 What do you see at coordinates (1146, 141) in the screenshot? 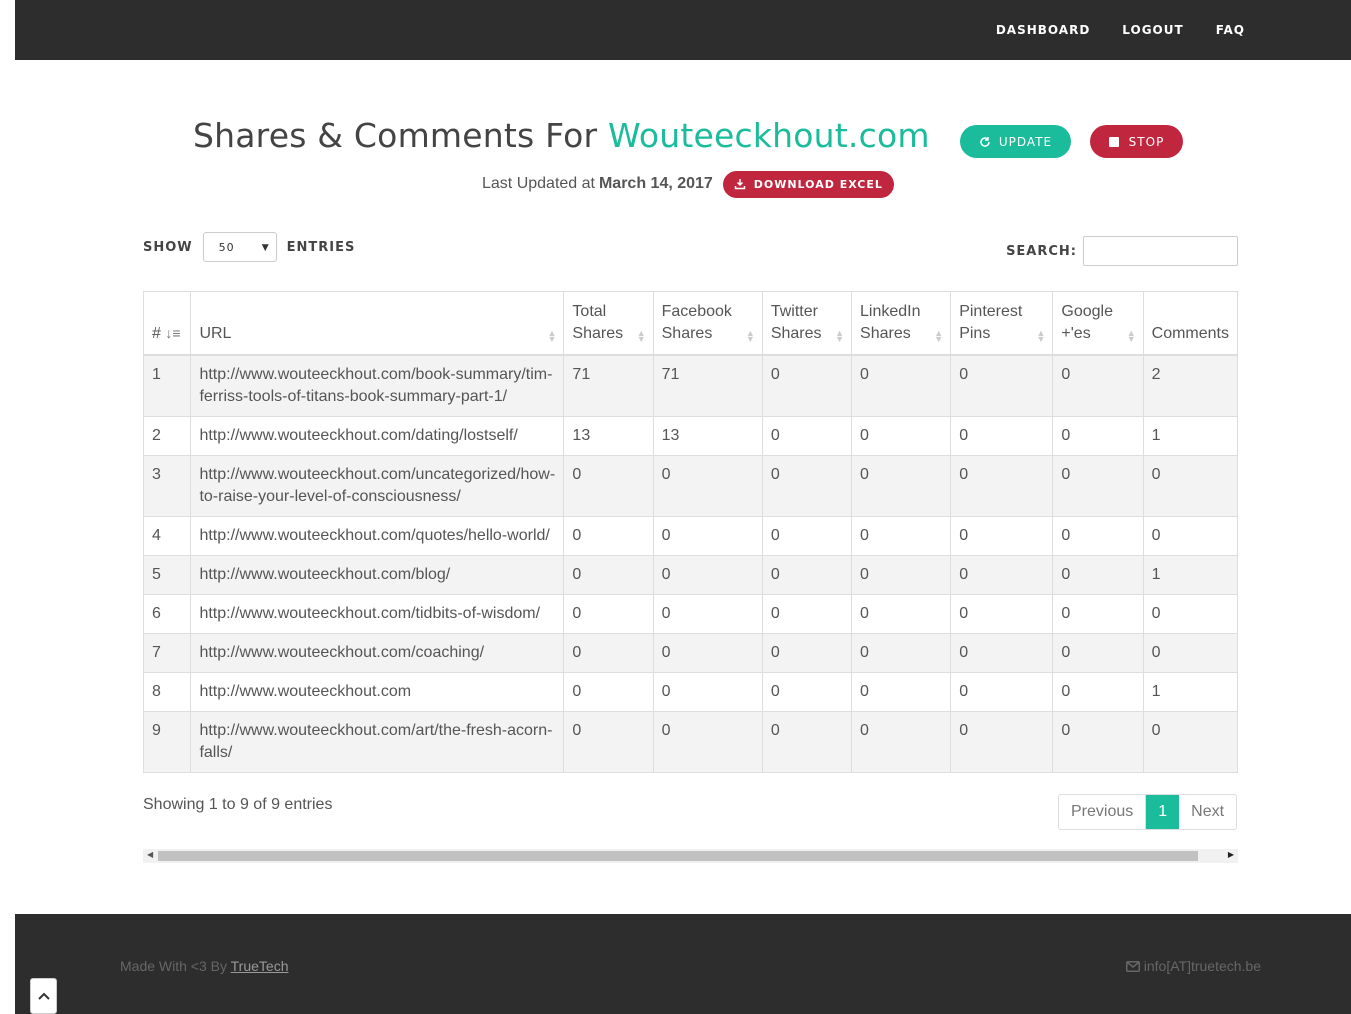
I see `stop-button-label: STOP` at bounding box center [1146, 141].